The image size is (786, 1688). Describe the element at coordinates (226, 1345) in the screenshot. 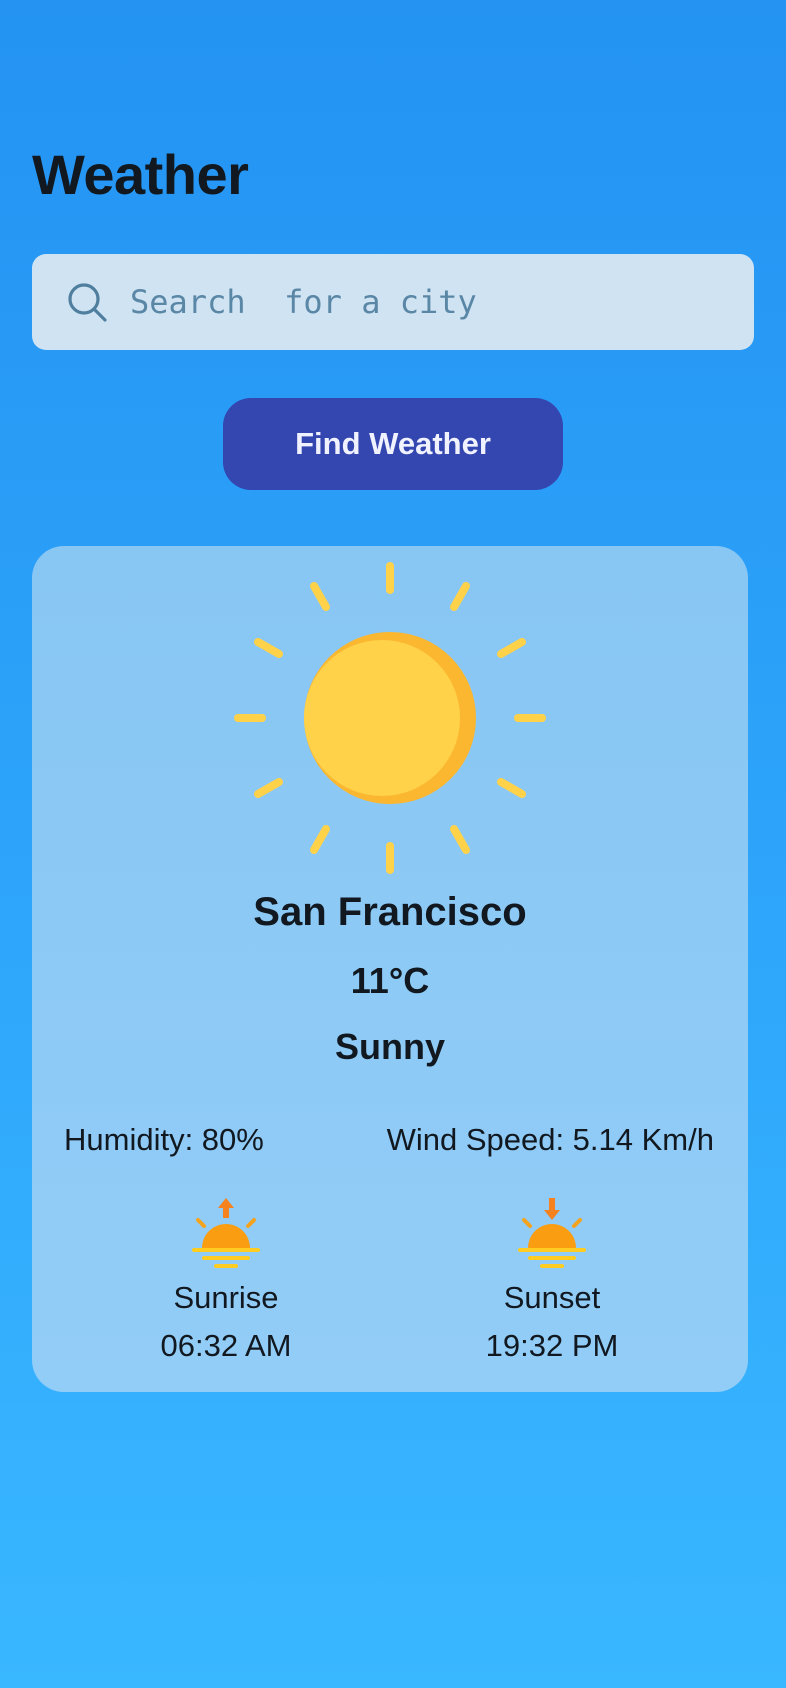

I see `sunrise-time: 06:32 AM` at that location.